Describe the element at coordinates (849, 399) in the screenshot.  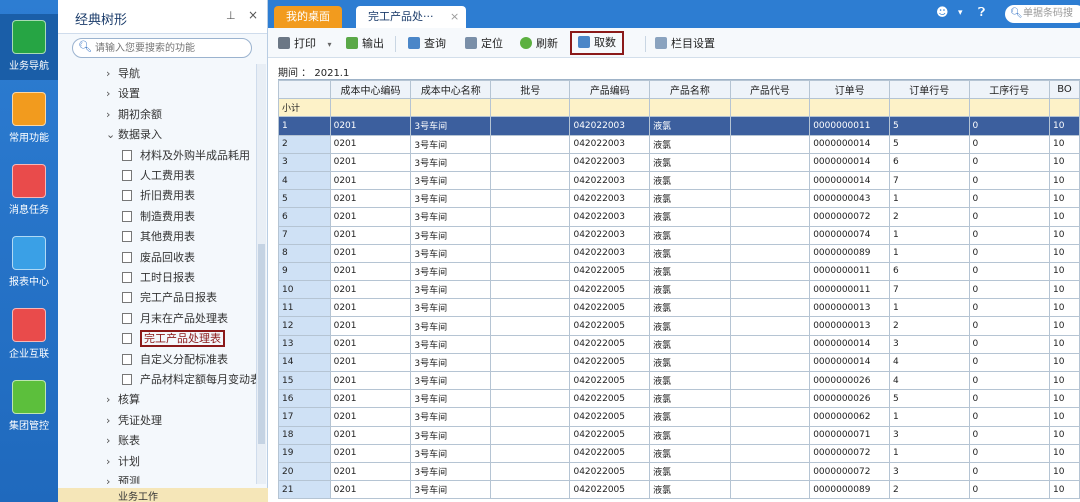
I see `table-cell: 0000000026` at that location.